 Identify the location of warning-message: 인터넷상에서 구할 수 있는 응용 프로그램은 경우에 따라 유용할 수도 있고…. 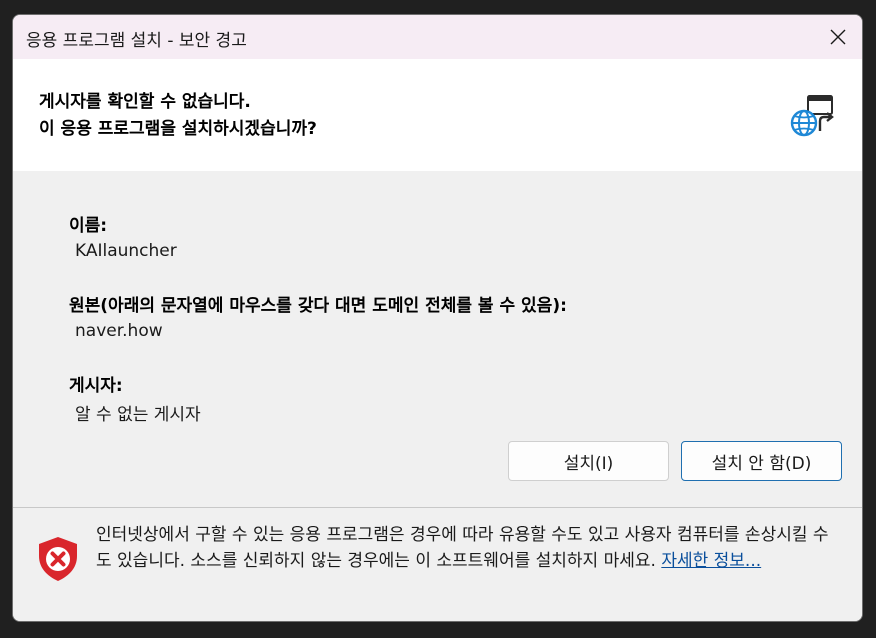
(466, 548).